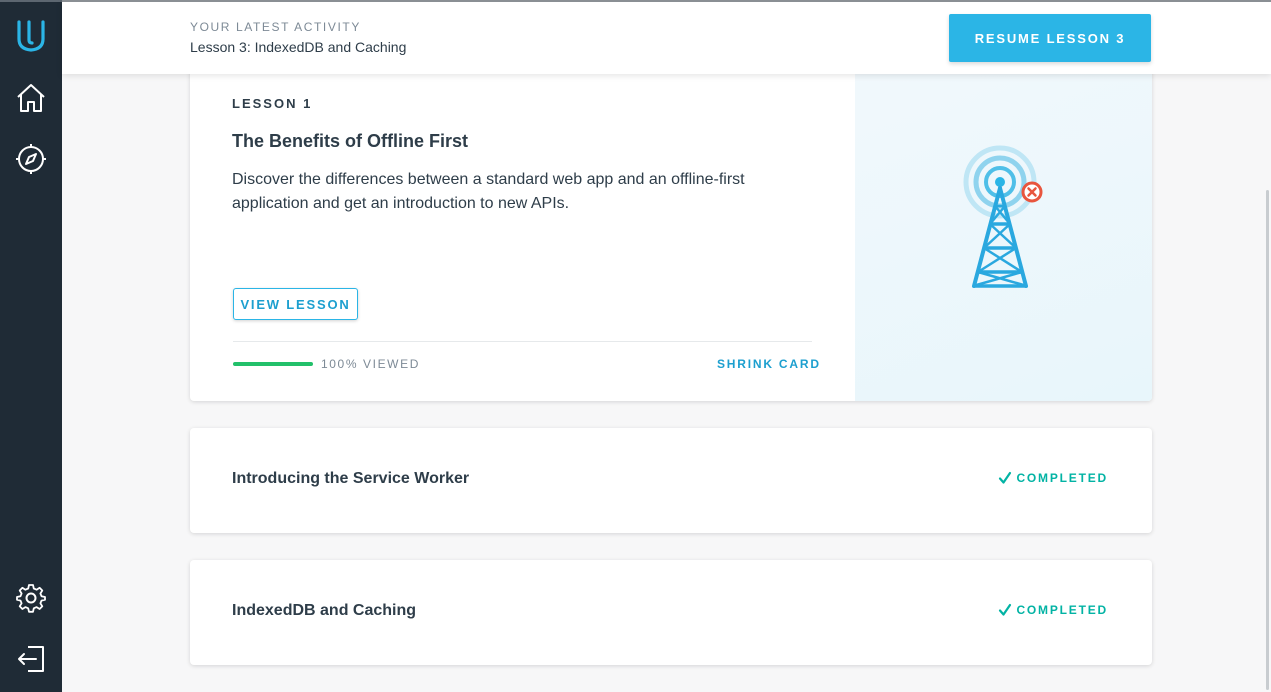 The image size is (1271, 692). I want to click on scrollbar-thumb, so click(1267, 440).